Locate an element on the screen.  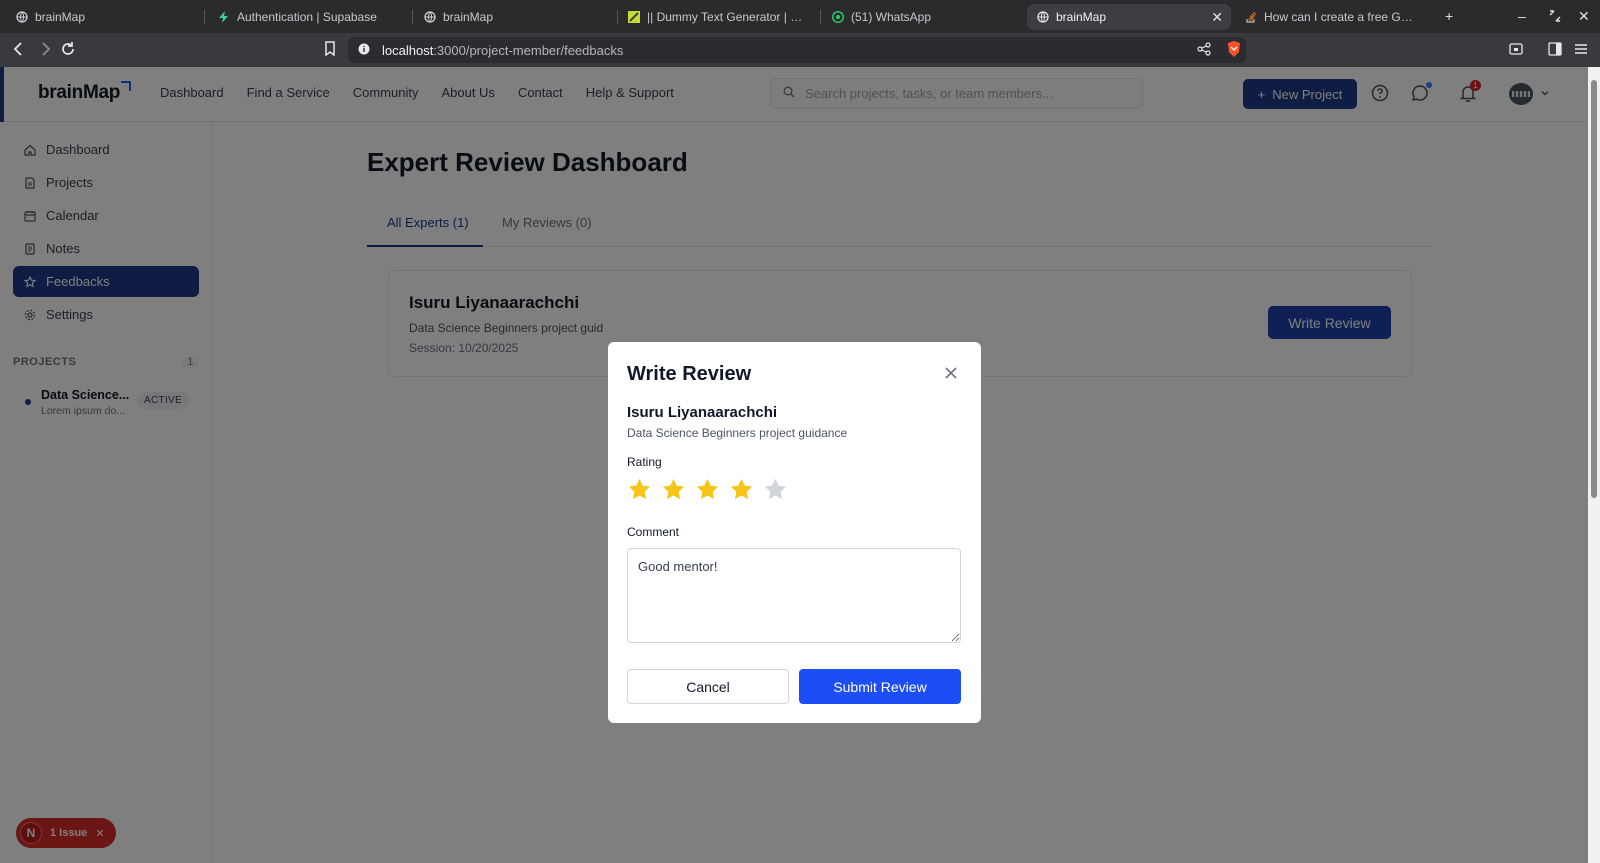
supabase-icon is located at coordinates (224, 17).